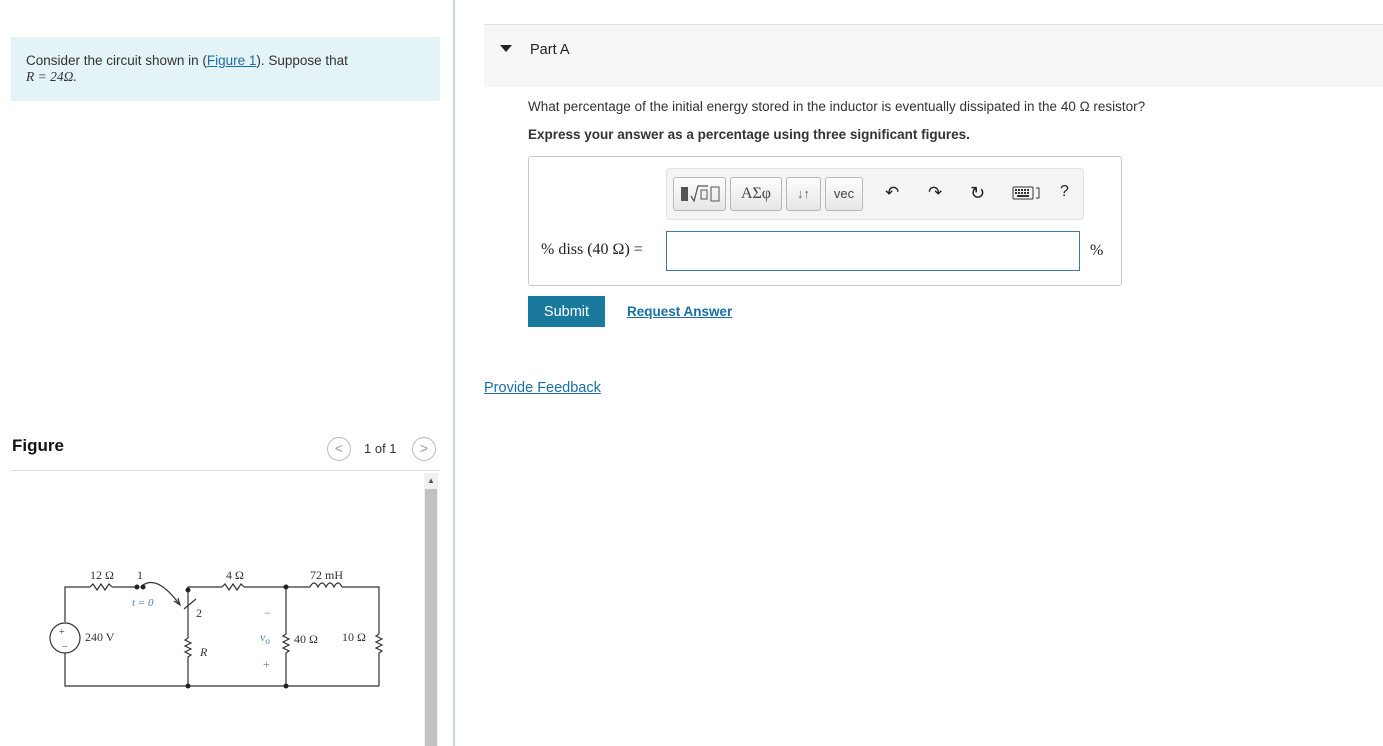  What do you see at coordinates (803, 194) in the screenshot?
I see `arrows-button: ↓↑` at bounding box center [803, 194].